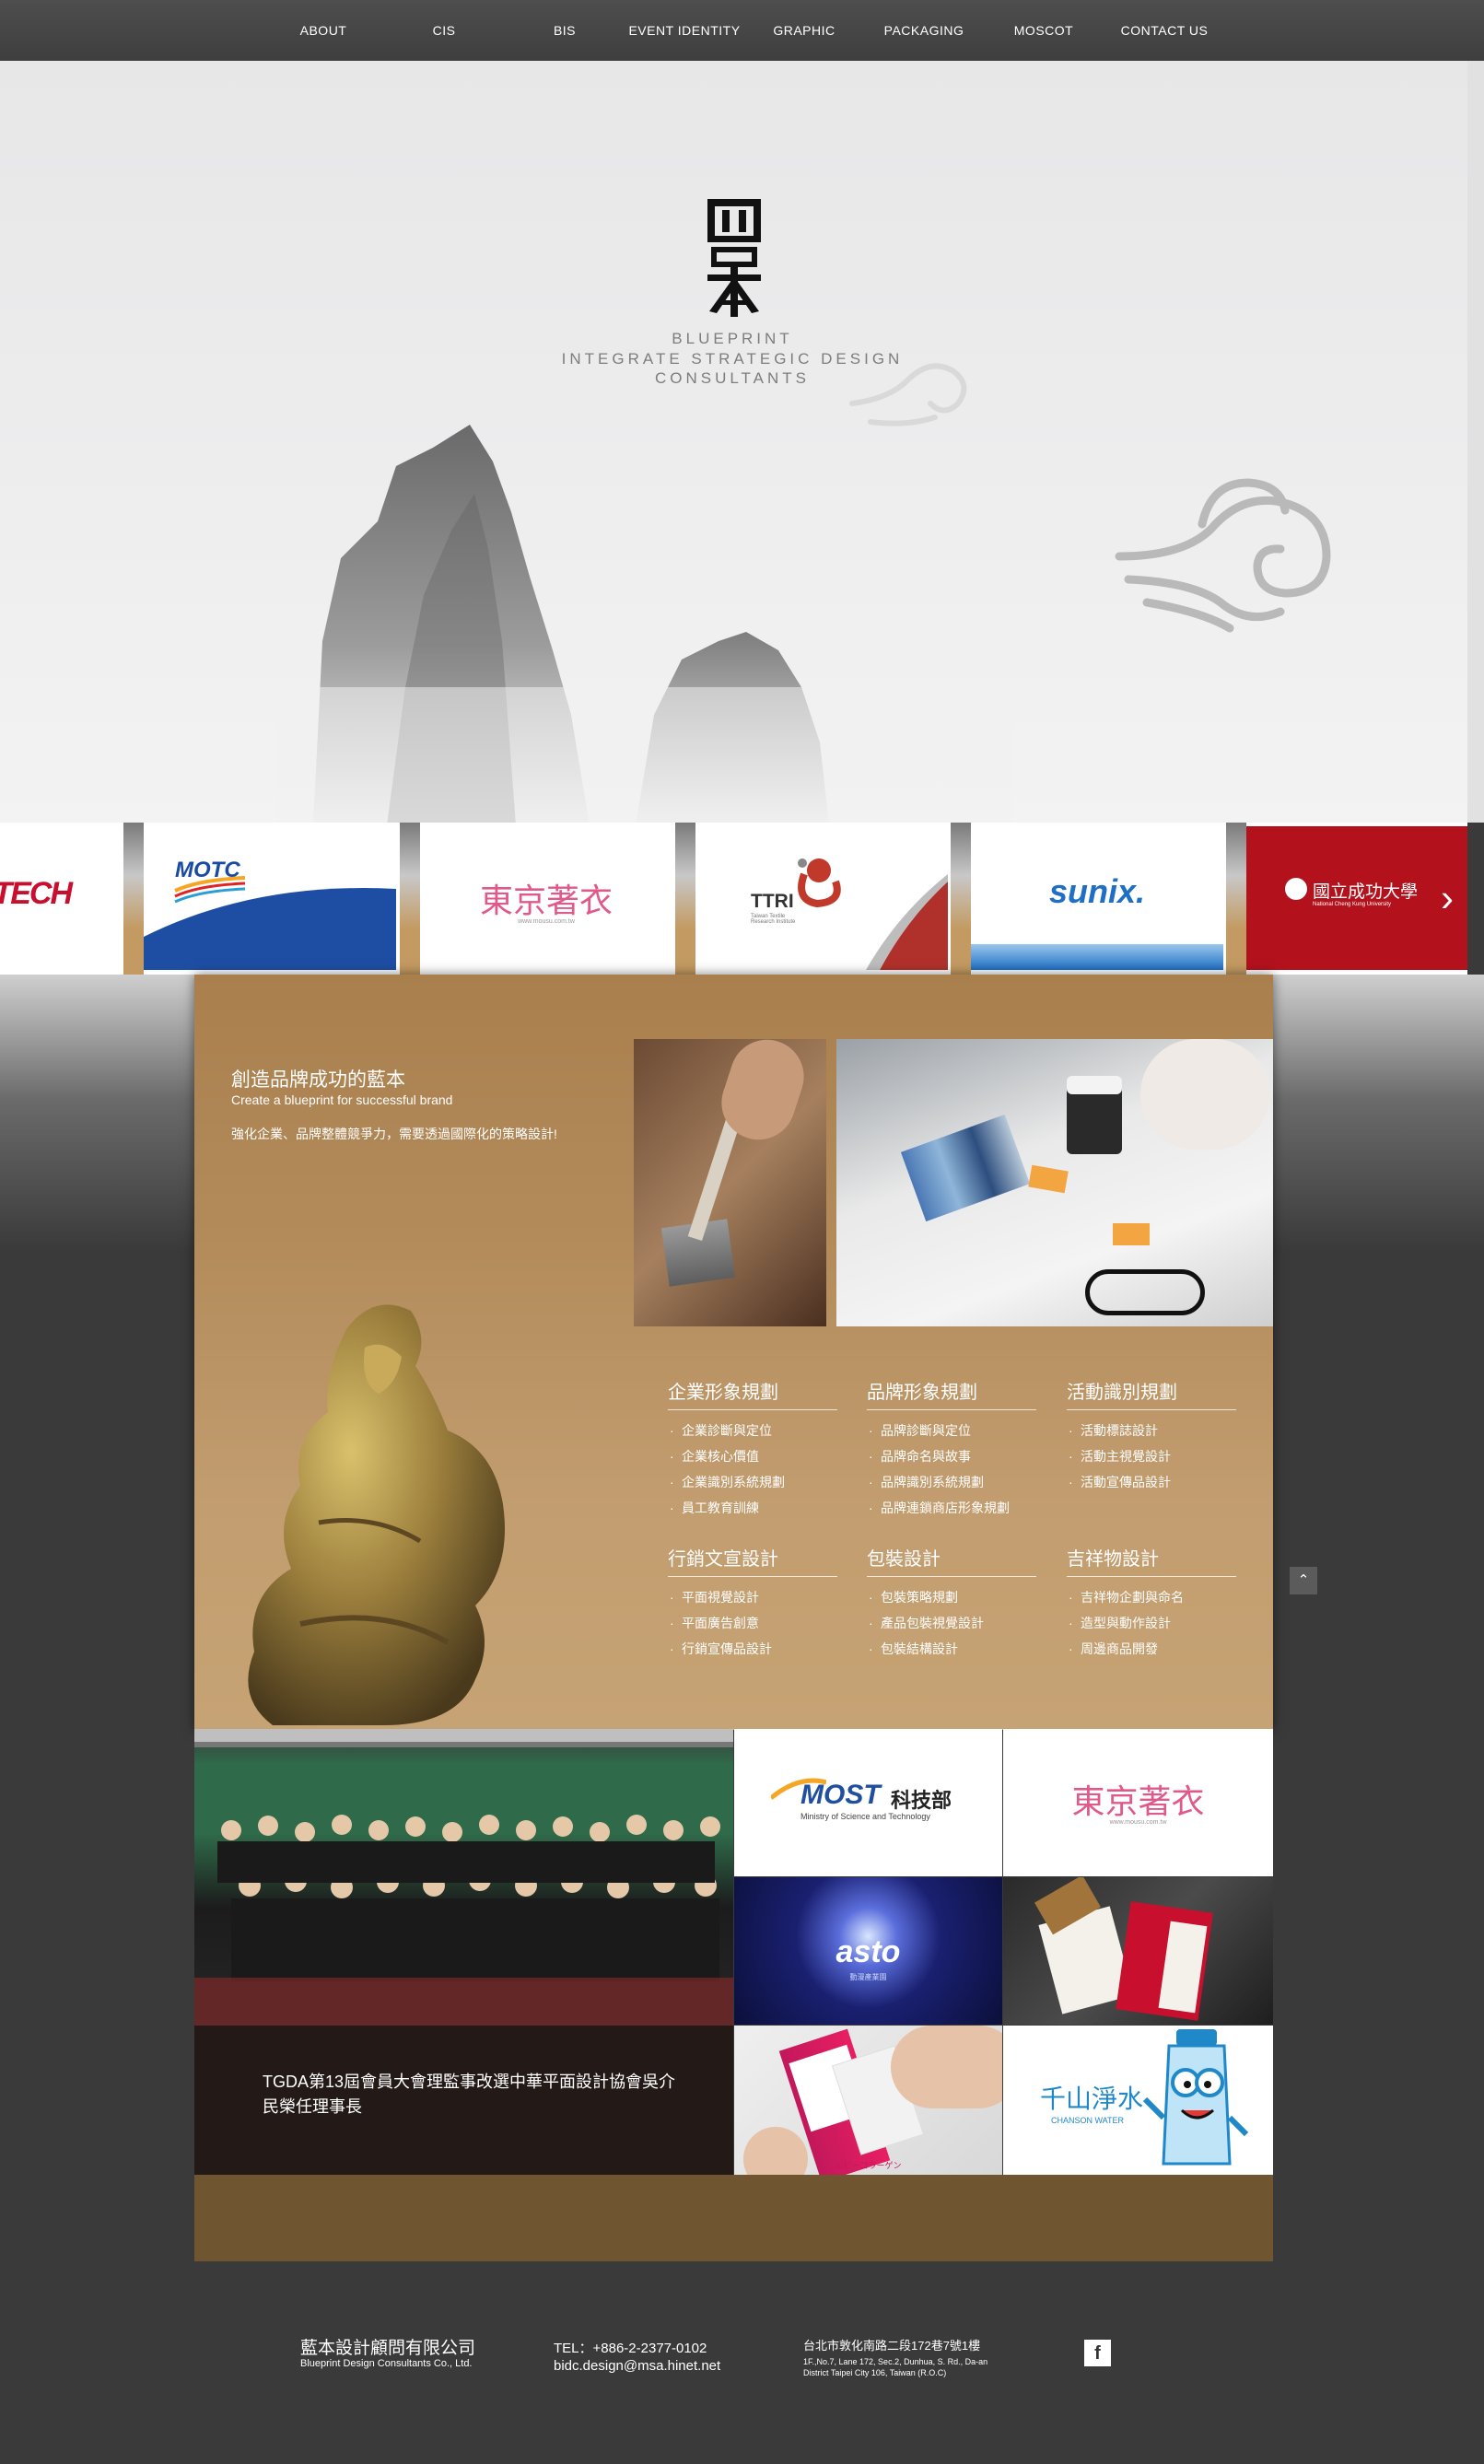  I want to click on portfolio-tokyo: 東京著衣 www.mousu.com.tw, so click(1138, 1802).